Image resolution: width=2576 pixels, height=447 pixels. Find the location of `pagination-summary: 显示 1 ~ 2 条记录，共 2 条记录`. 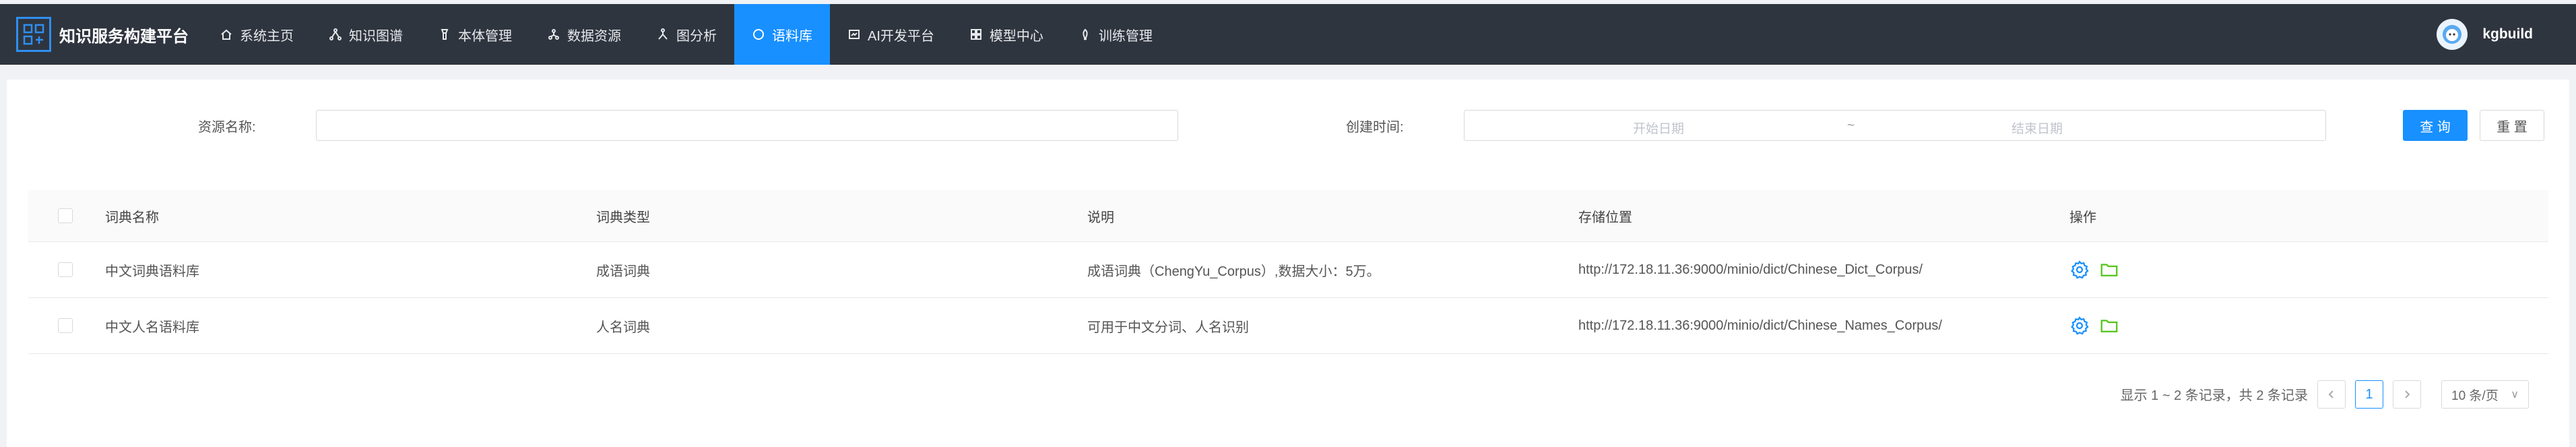

pagination-summary: 显示 1 ~ 2 条记录，共 2 条记录 is located at coordinates (2214, 396).